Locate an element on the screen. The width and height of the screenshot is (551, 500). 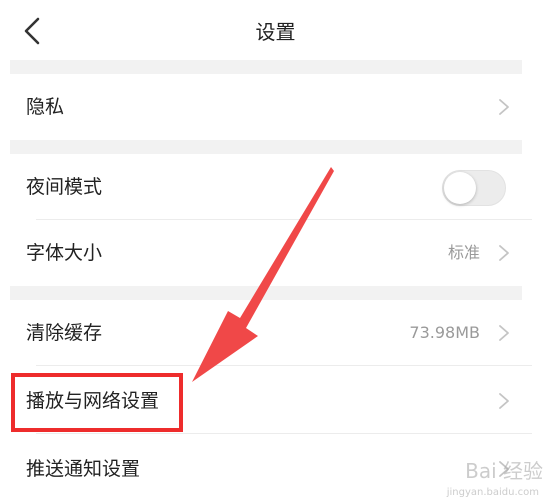
highlight-box is located at coordinates (97, 402).